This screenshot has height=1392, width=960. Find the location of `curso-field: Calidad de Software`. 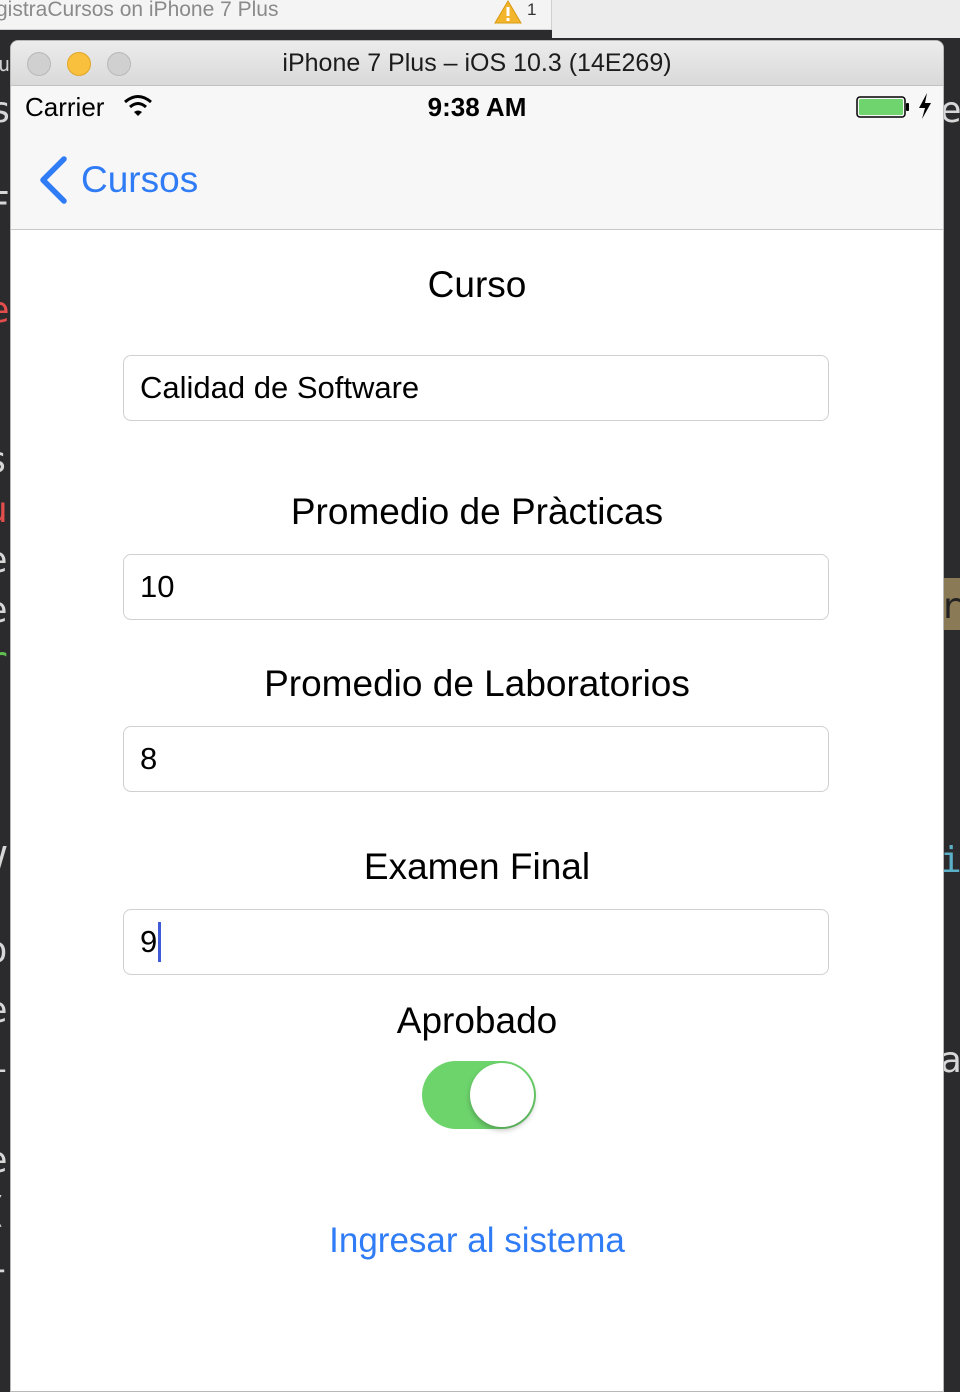

curso-field: Calidad de Software is located at coordinates (476, 388).